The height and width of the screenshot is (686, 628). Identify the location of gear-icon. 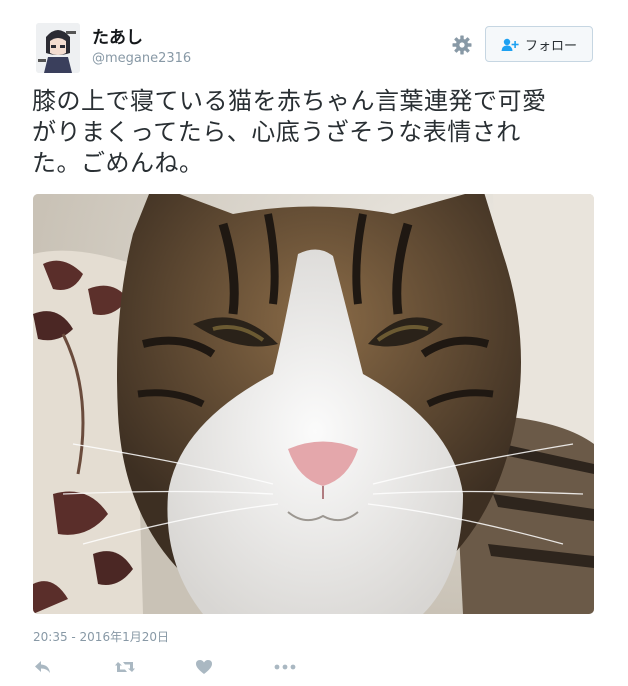
(462, 45).